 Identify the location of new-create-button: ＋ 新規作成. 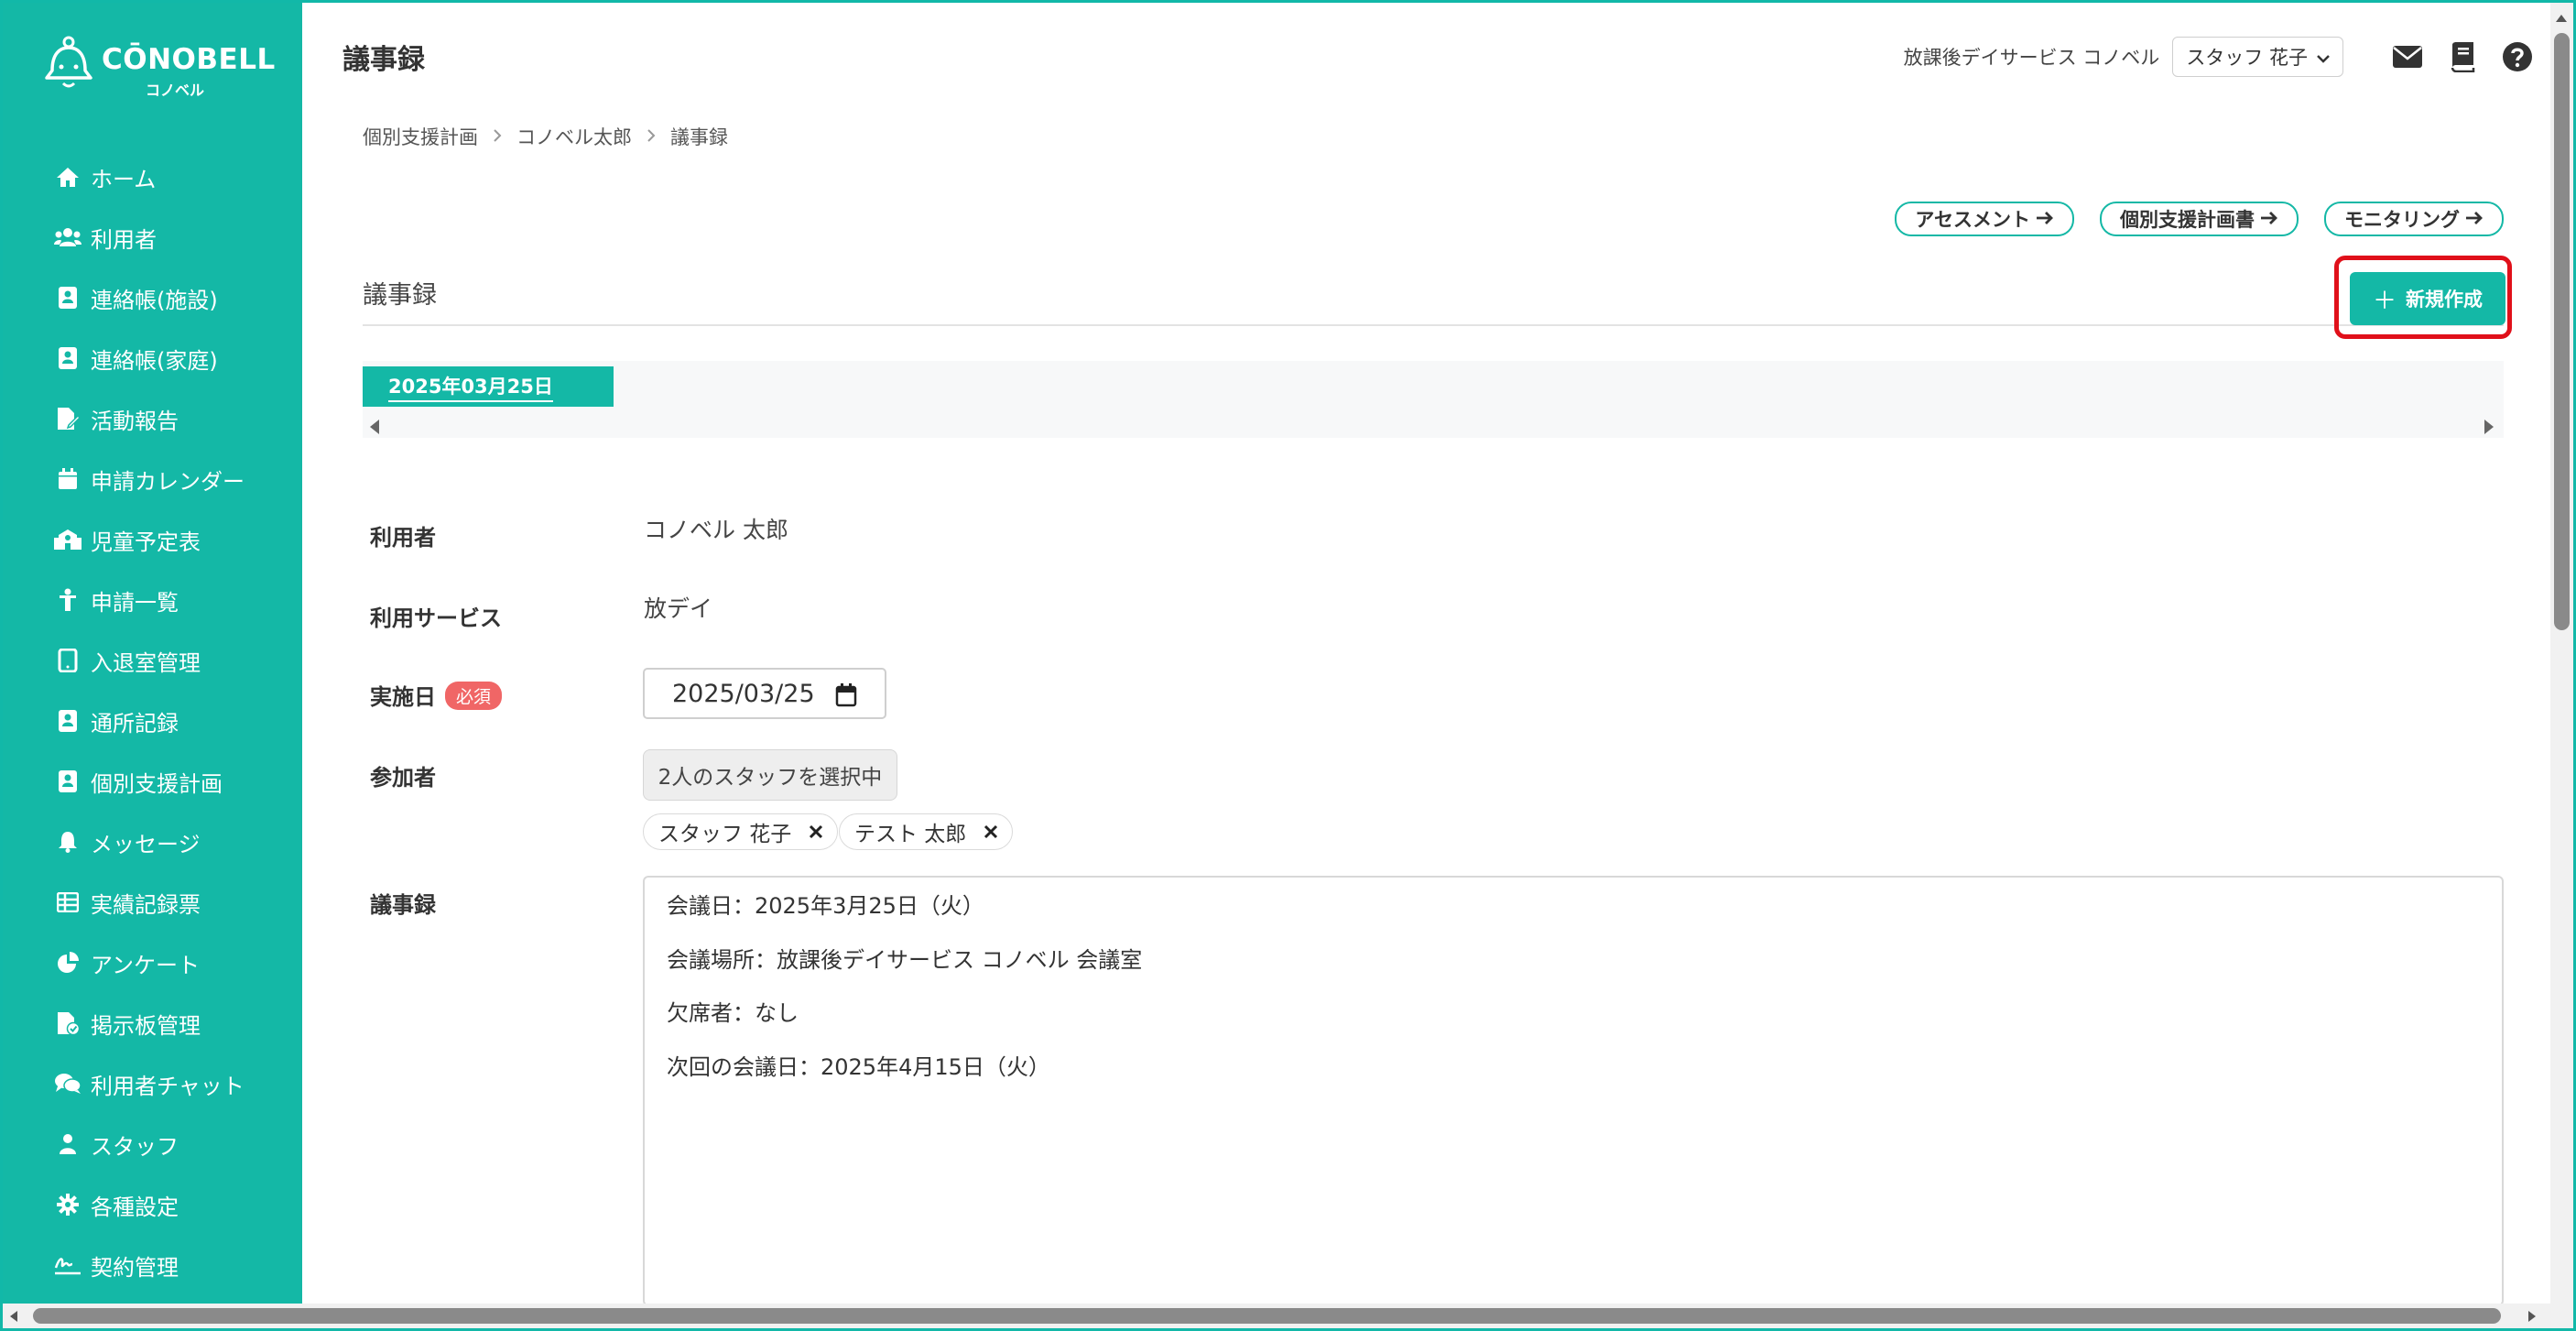
(2427, 299).